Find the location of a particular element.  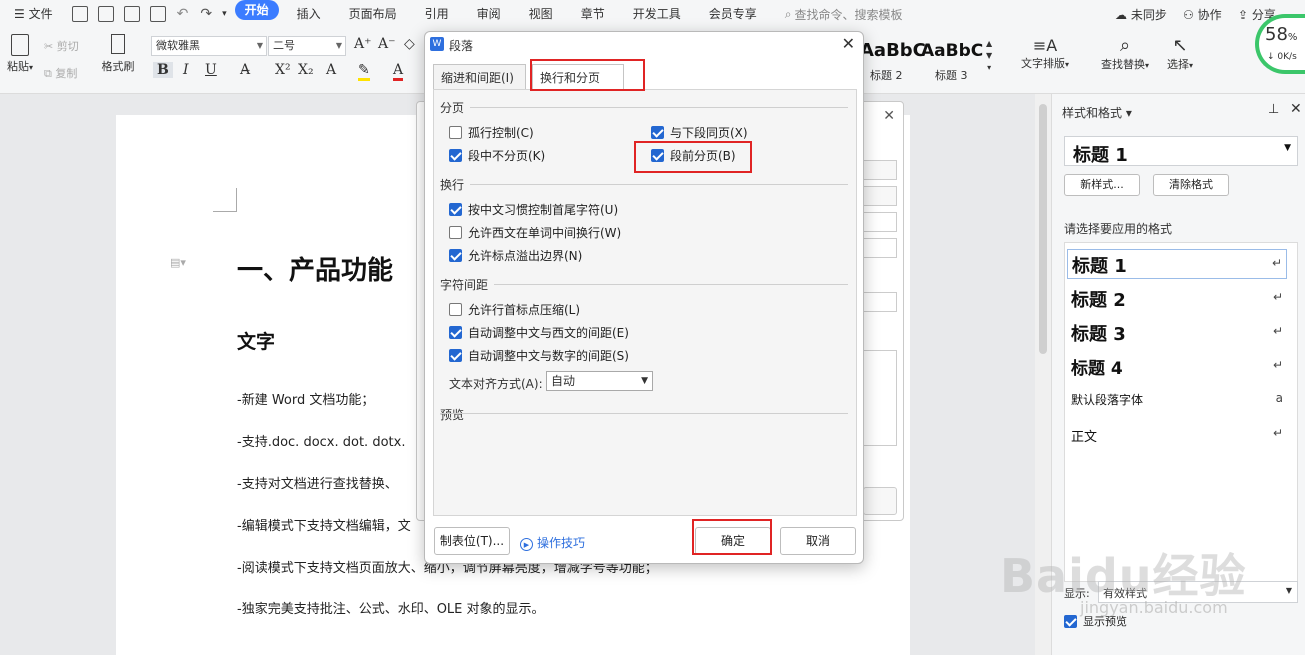

command-search: 查找命令、搜索模板 is located at coordinates (848, 14).